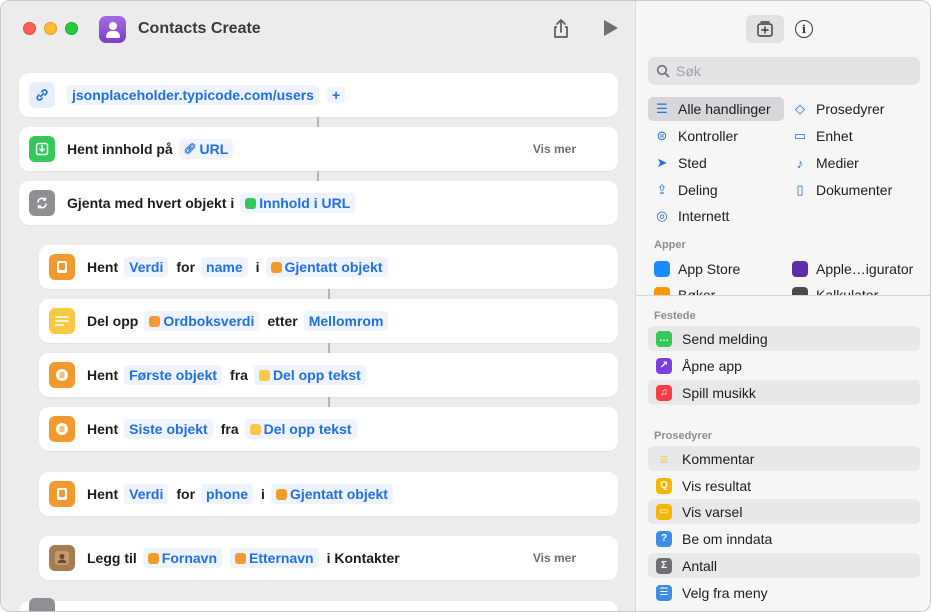  Describe the element at coordinates (227, 494) in the screenshot. I see `key-token: phone` at that location.